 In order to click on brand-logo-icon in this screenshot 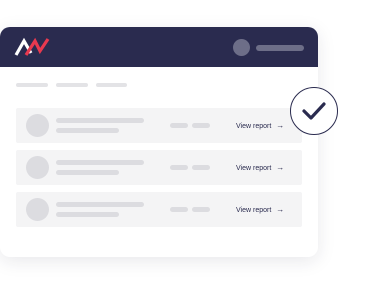, I will do `click(32, 47)`.